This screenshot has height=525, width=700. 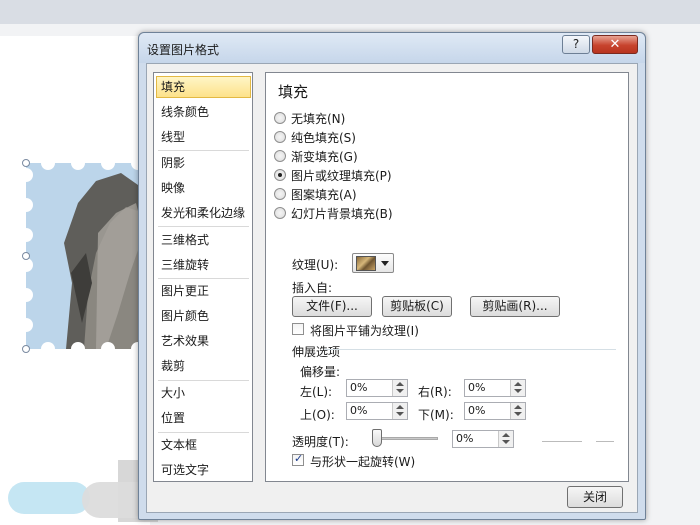 I want to click on radio-label: 渐变填充(G), so click(x=324, y=157).